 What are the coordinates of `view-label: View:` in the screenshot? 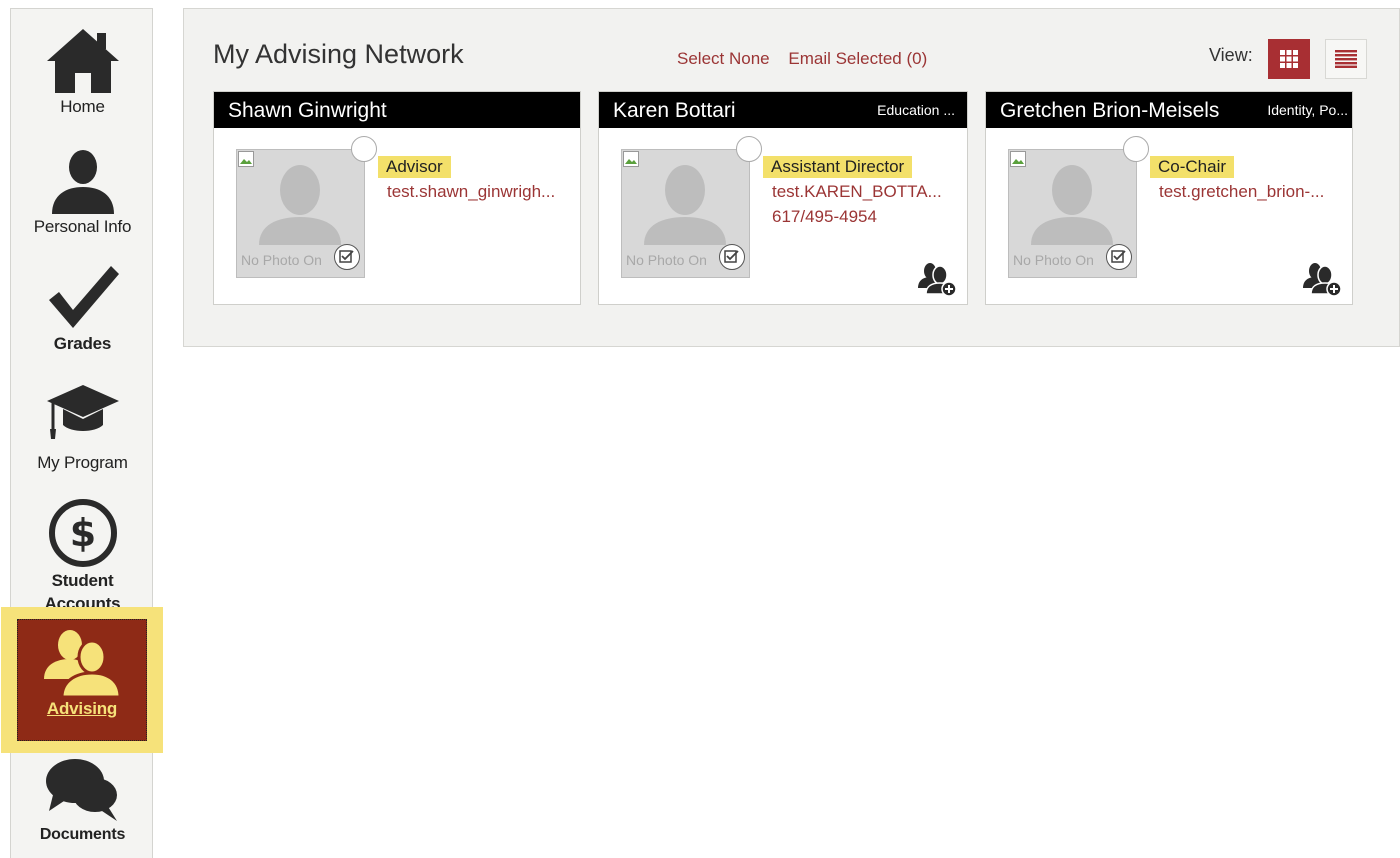 It's located at (1231, 55).